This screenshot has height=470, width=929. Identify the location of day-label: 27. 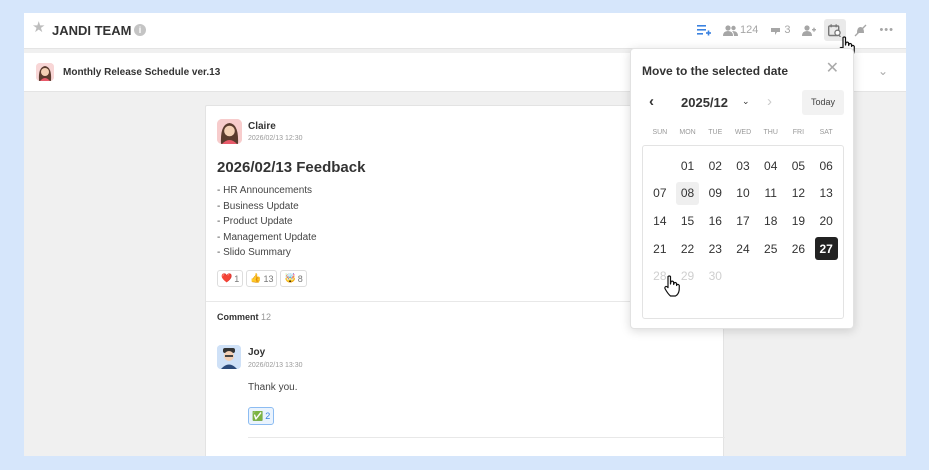
(826, 249).